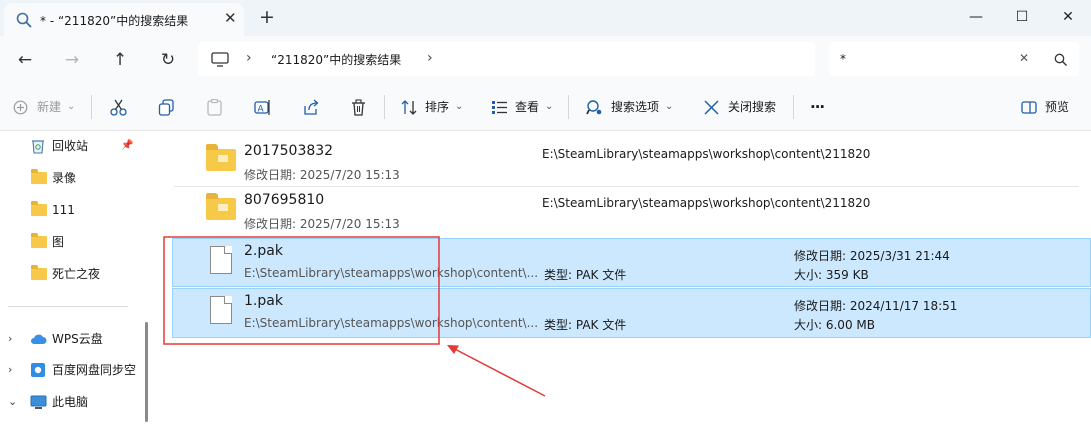 The height and width of the screenshot is (427, 1091). What do you see at coordinates (301, 290) in the screenshot?
I see `highlight-box` at bounding box center [301, 290].